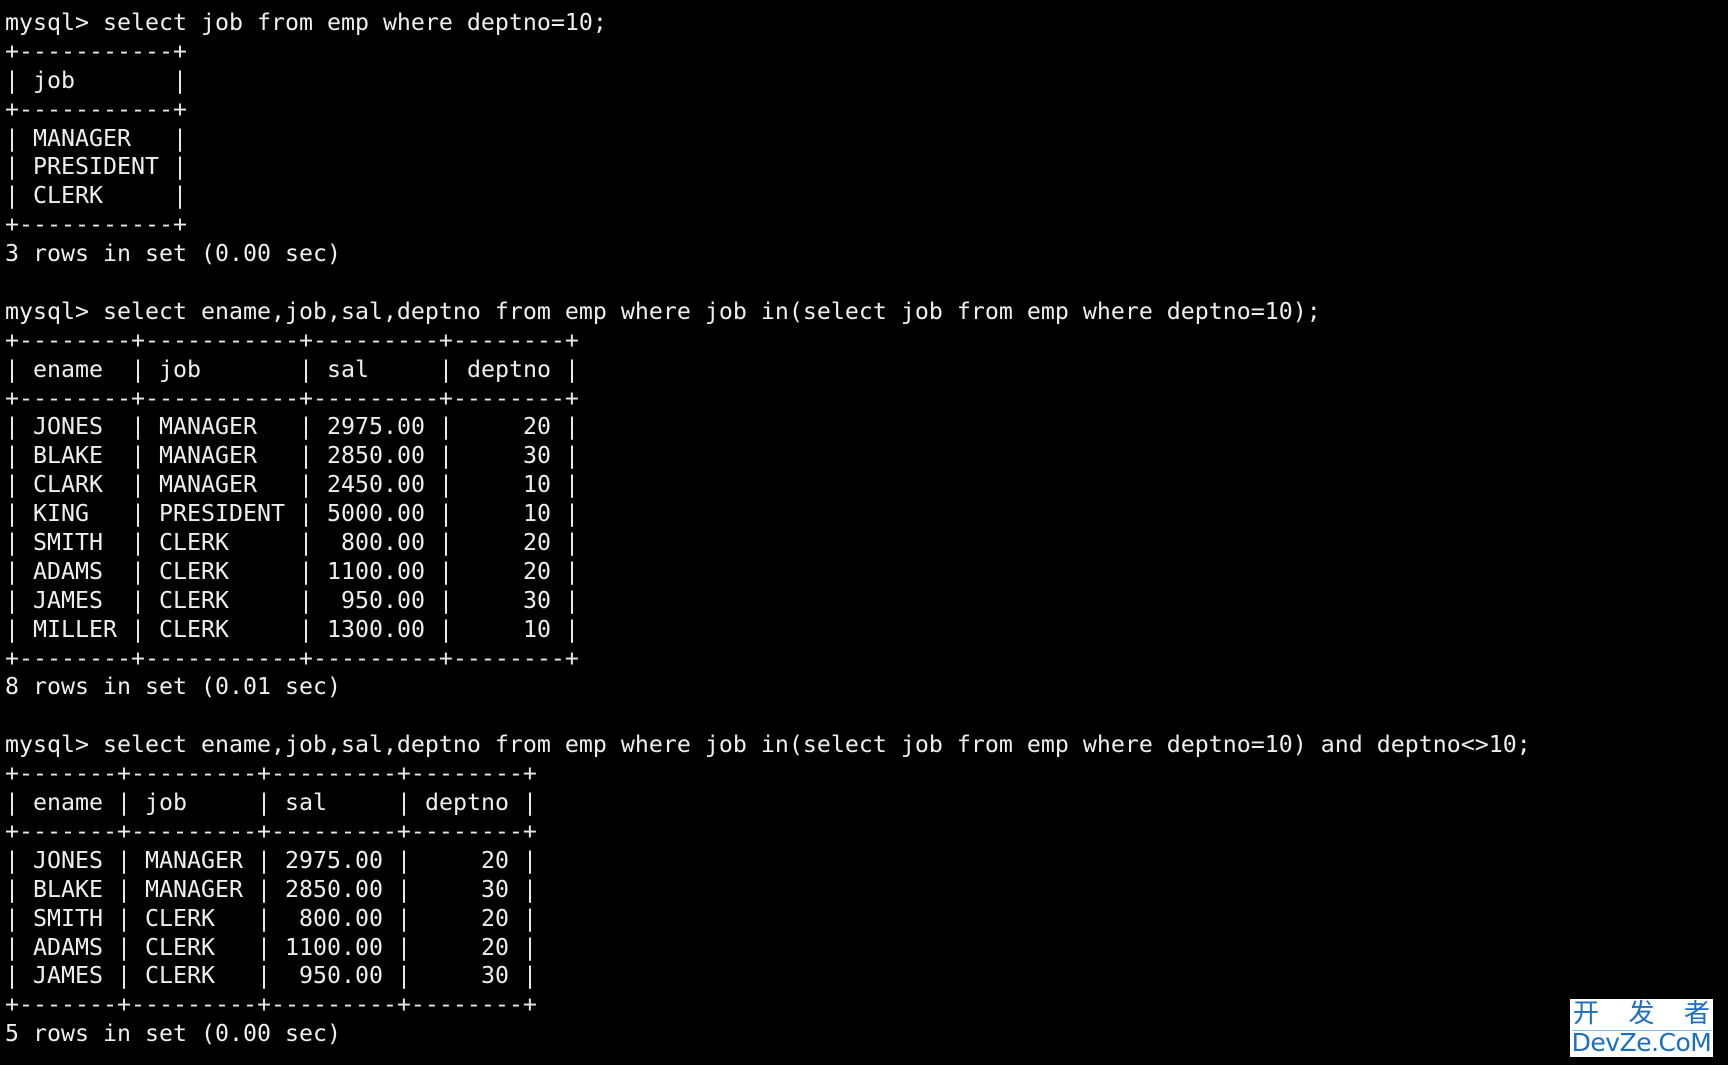 This screenshot has width=1728, height=1065. I want to click on table-cell-ename: KING, so click(75, 514).